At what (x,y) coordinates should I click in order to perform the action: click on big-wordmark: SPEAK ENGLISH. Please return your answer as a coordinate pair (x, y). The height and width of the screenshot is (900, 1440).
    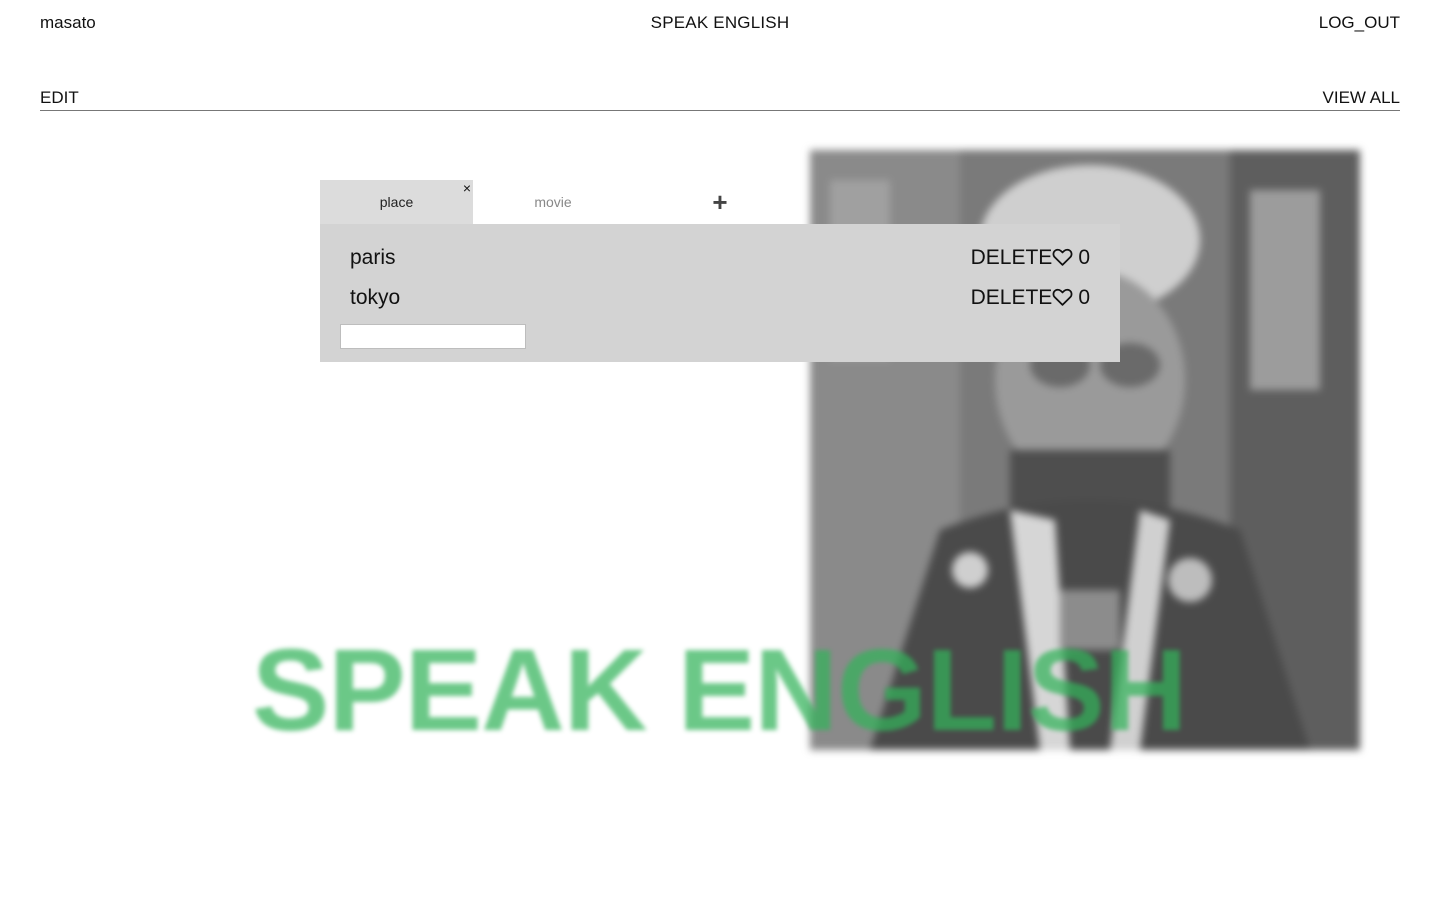
    Looking at the image, I should click on (719, 690).